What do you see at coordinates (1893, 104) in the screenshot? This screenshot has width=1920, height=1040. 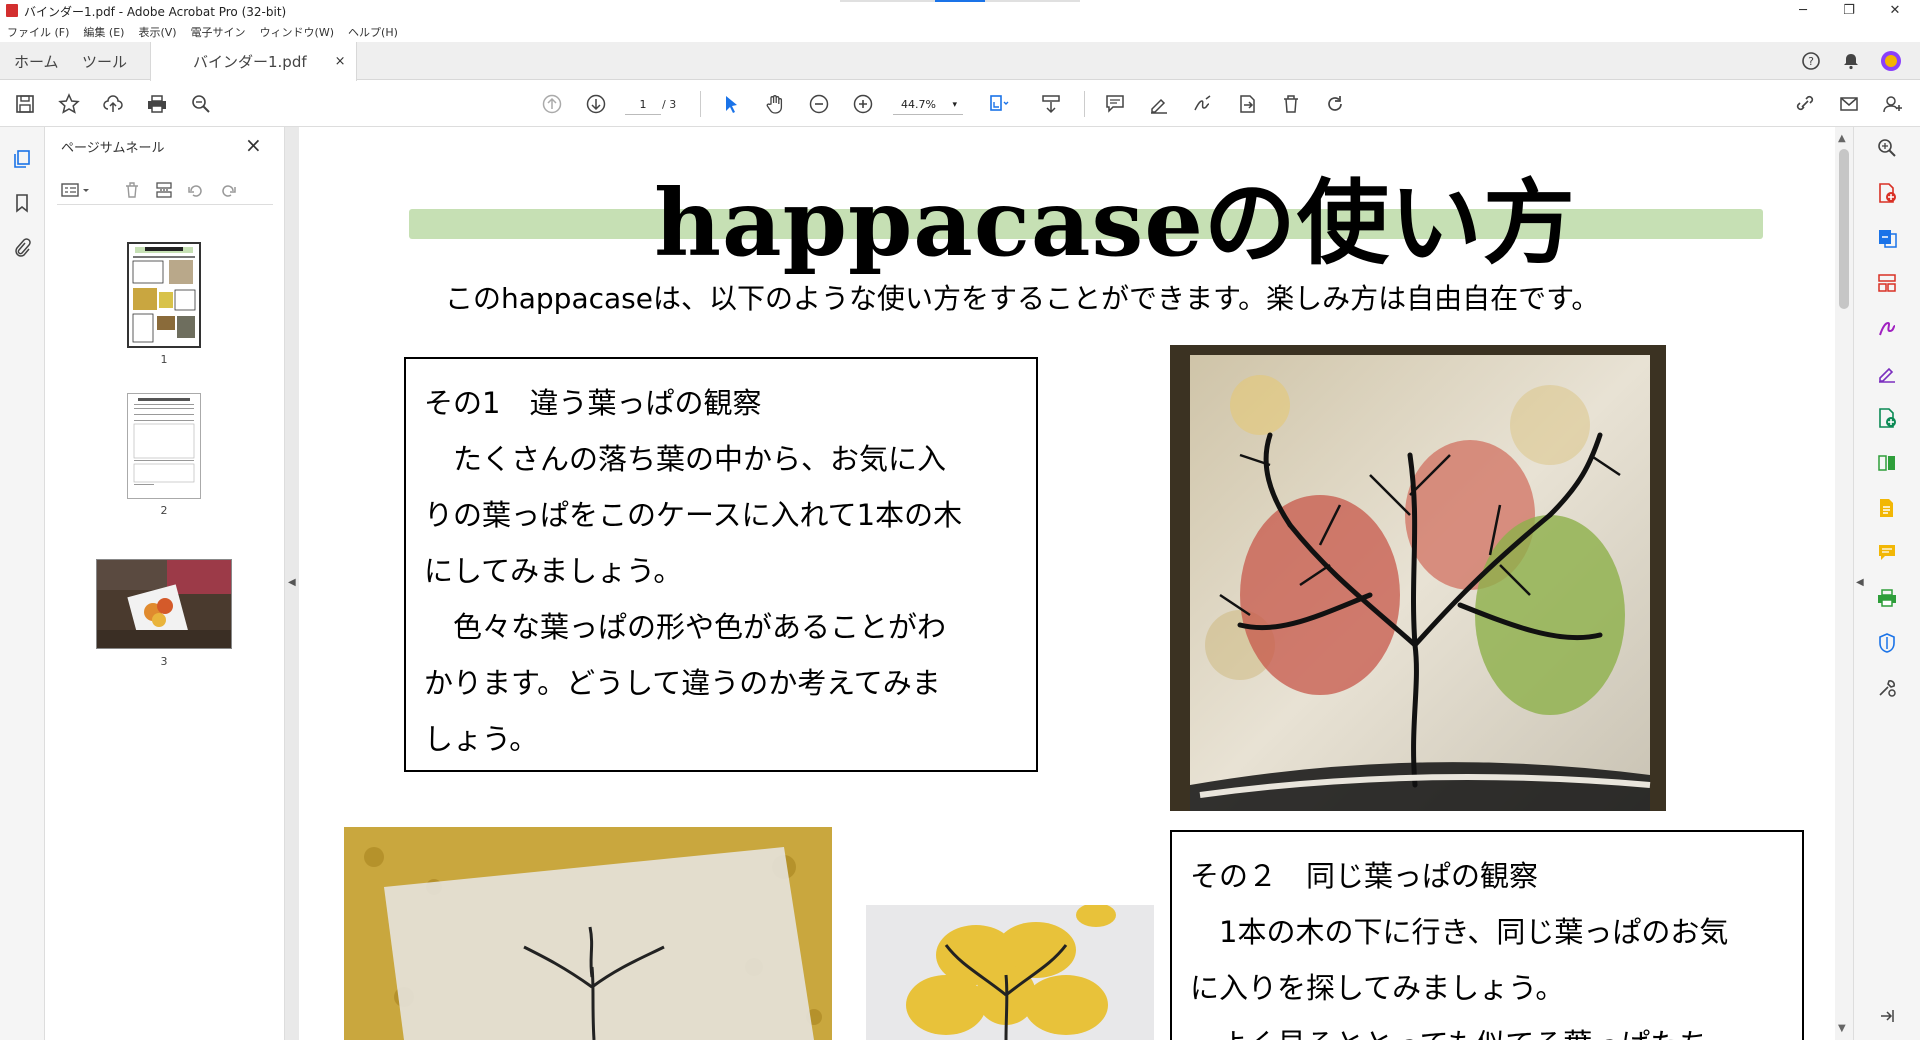 I see `add-user-icon` at bounding box center [1893, 104].